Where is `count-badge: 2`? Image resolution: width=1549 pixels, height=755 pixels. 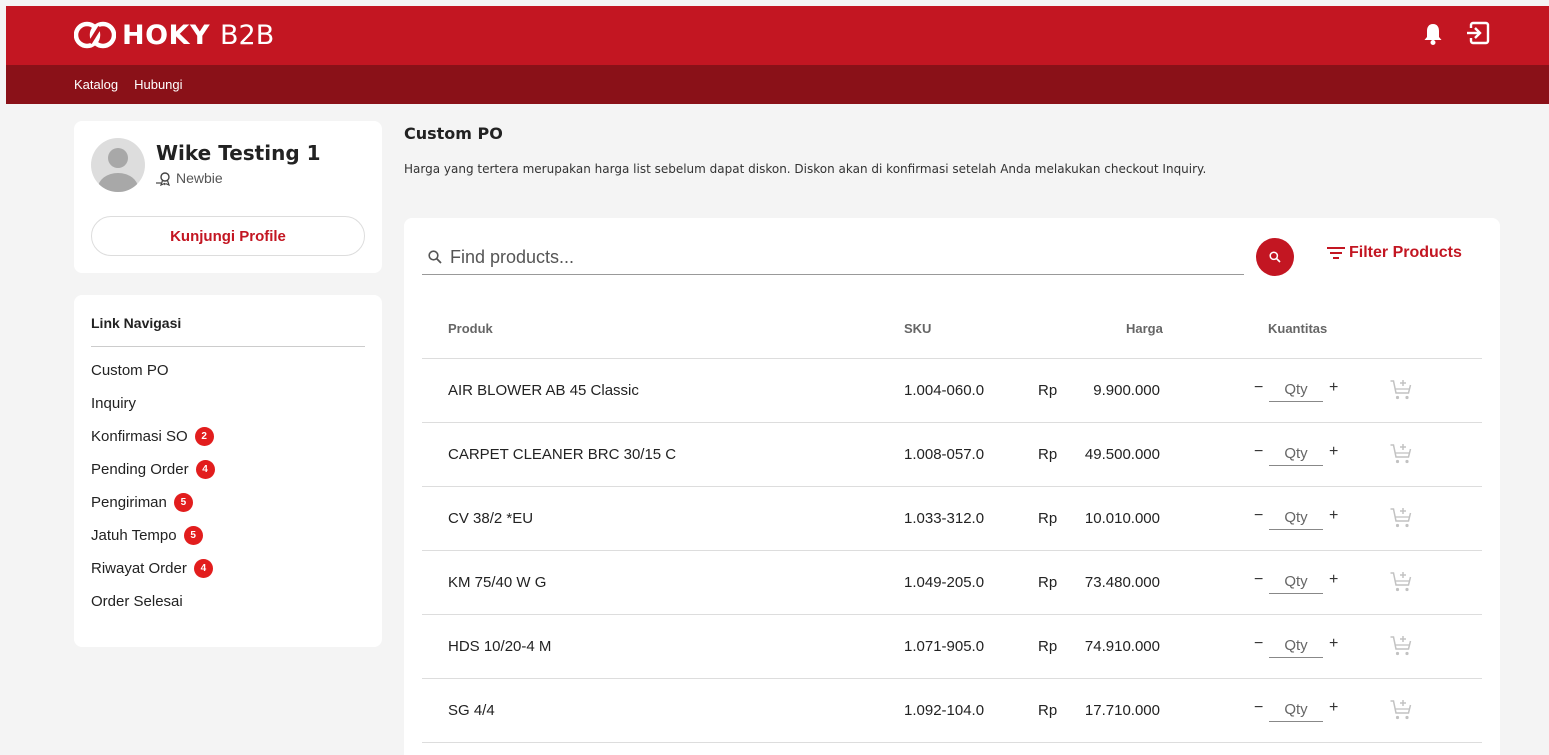 count-badge: 2 is located at coordinates (204, 436).